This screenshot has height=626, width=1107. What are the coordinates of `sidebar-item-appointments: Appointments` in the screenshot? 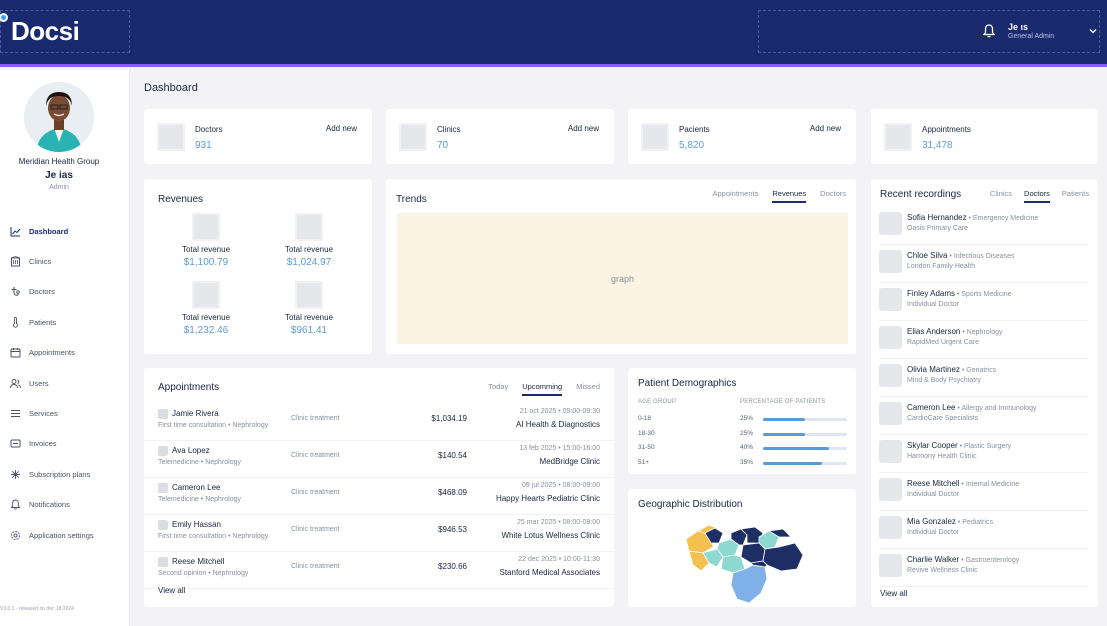 It's located at (67, 353).